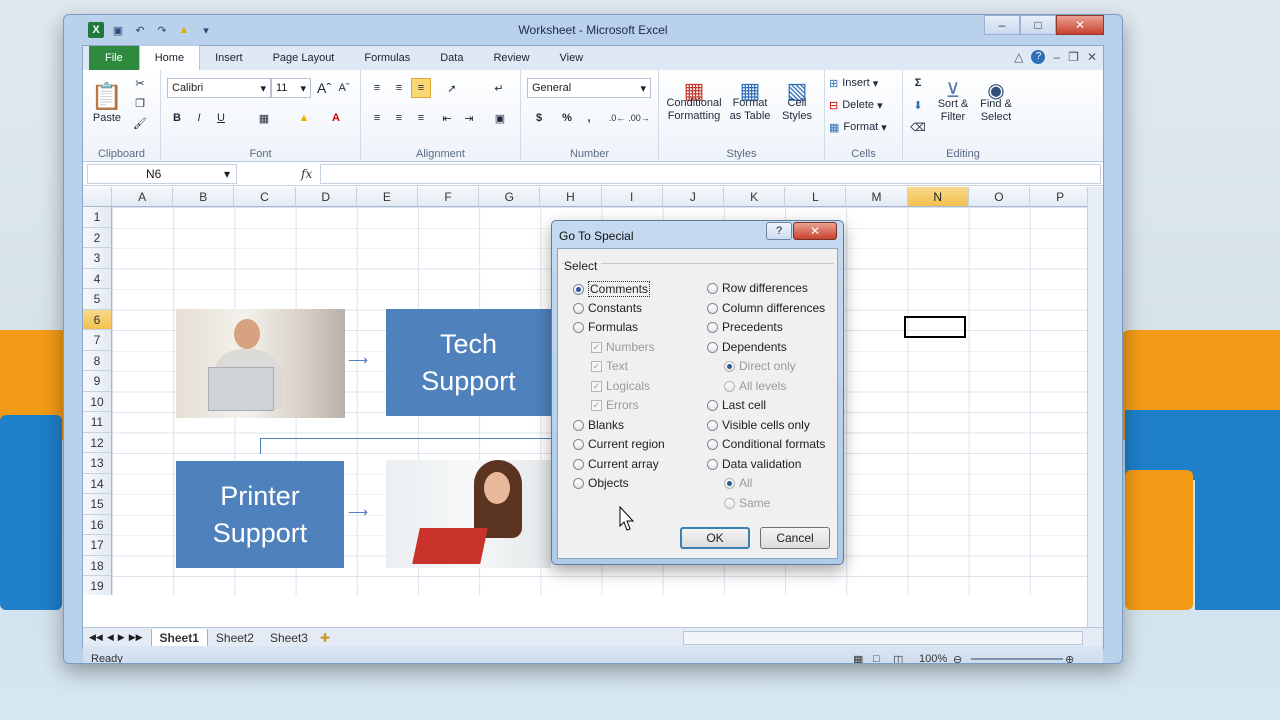 Image resolution: width=1280 pixels, height=720 pixels. What do you see at coordinates (219, 88) in the screenshot?
I see `font-name-select: Calibri ▾` at bounding box center [219, 88].